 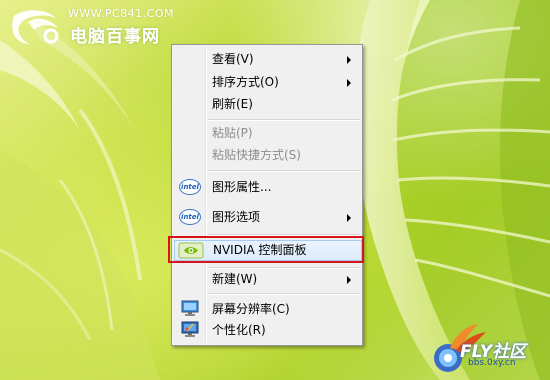 What do you see at coordinates (266, 249) in the screenshot?
I see `nvidia-highlight-box` at bounding box center [266, 249].